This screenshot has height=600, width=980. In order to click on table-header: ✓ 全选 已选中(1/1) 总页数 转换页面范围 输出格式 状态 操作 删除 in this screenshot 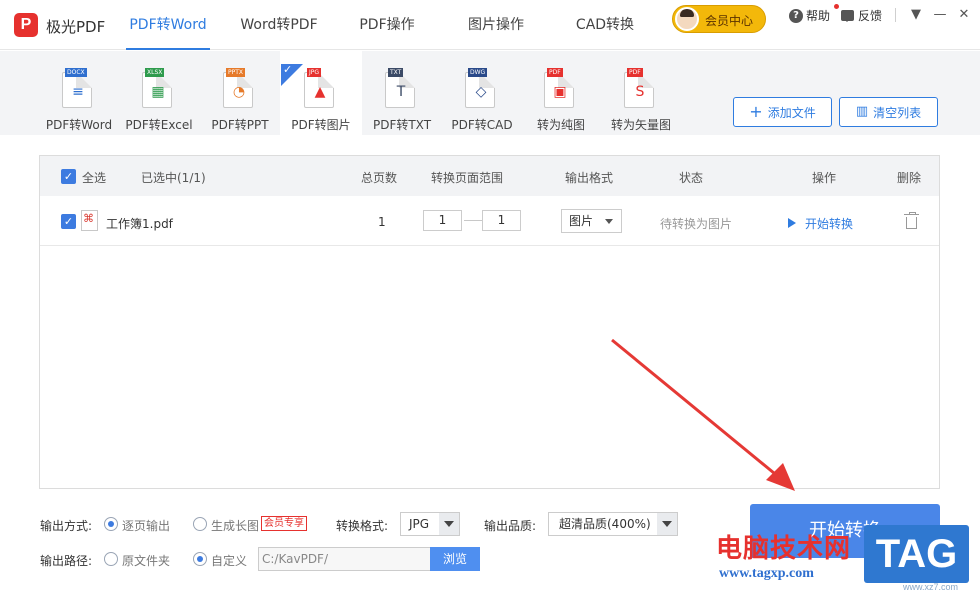, I will do `click(489, 176)`.